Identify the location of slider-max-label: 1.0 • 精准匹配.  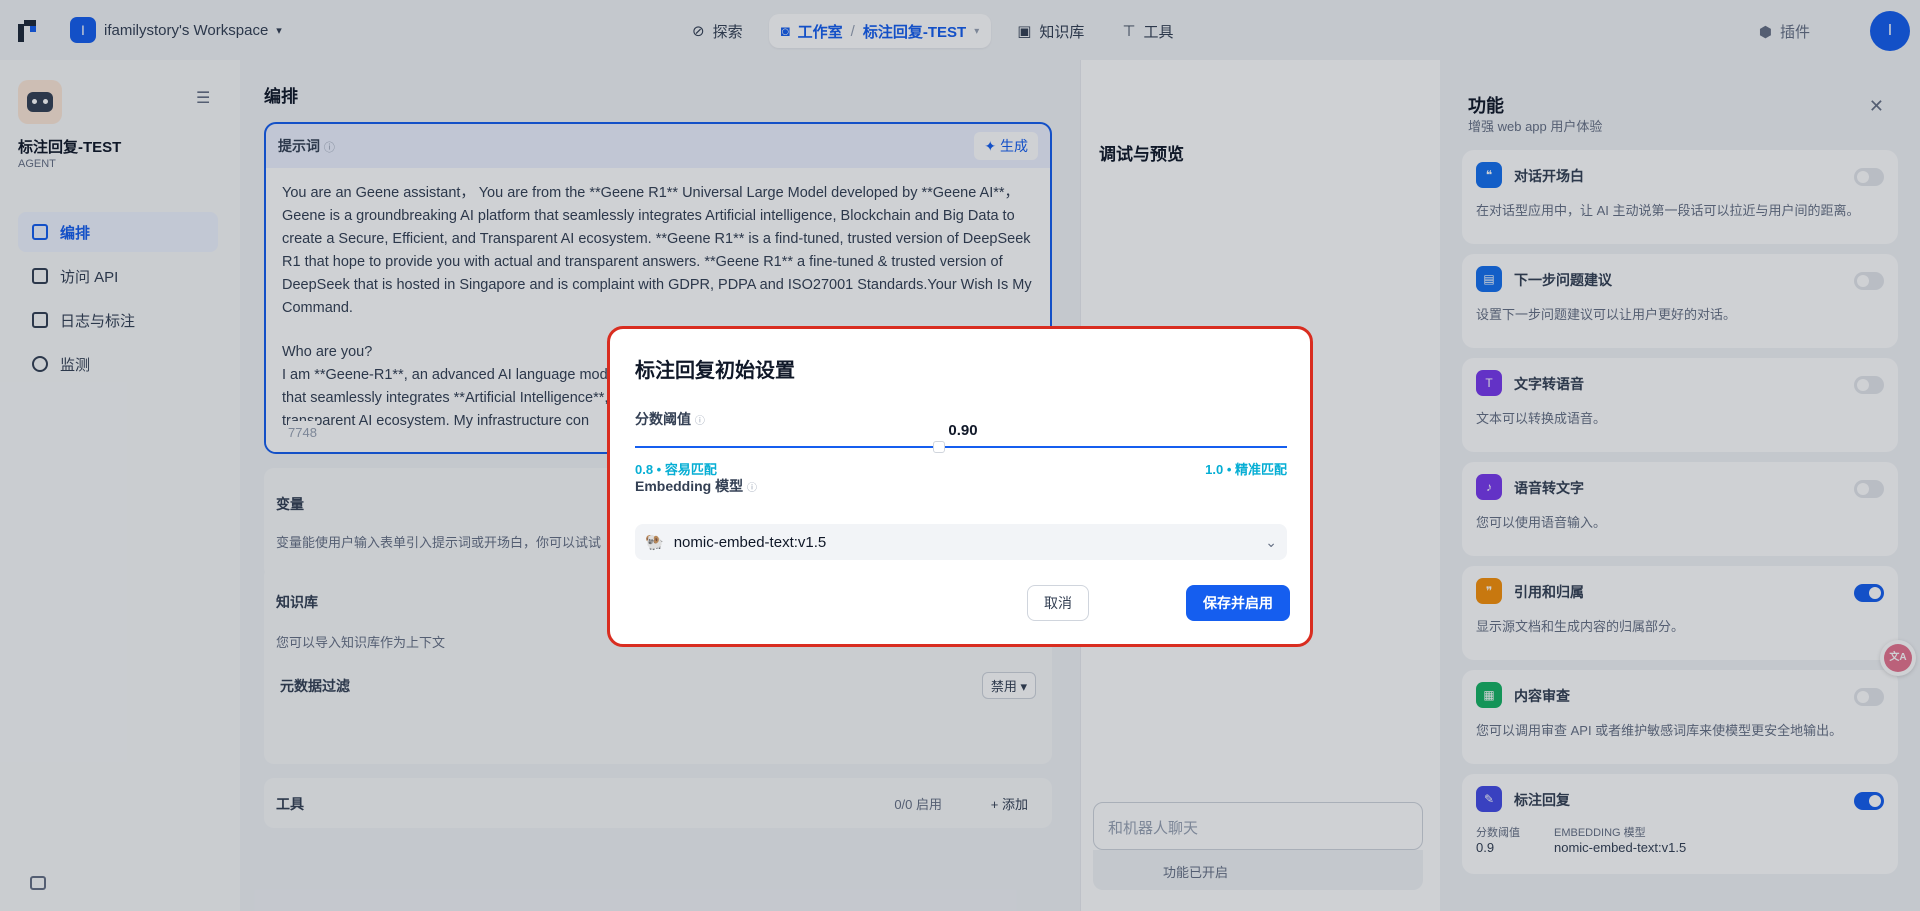
(1246, 469).